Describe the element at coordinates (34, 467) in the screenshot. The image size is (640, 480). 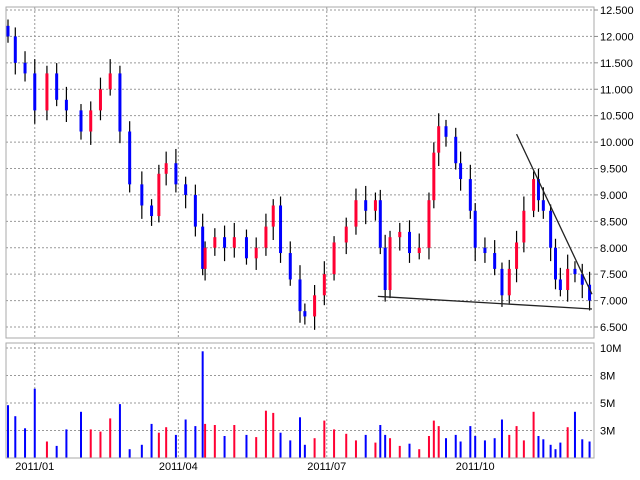
I see `date-tick-label: 2011/01` at that location.